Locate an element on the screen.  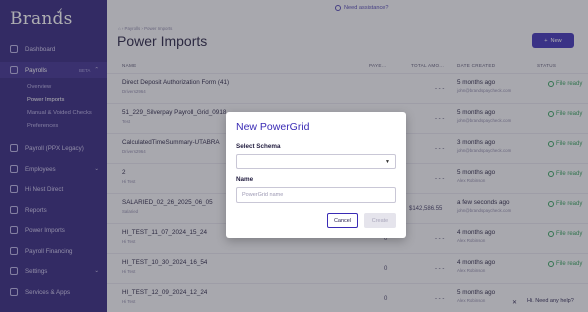
name-label: Name is located at coordinates (245, 179).